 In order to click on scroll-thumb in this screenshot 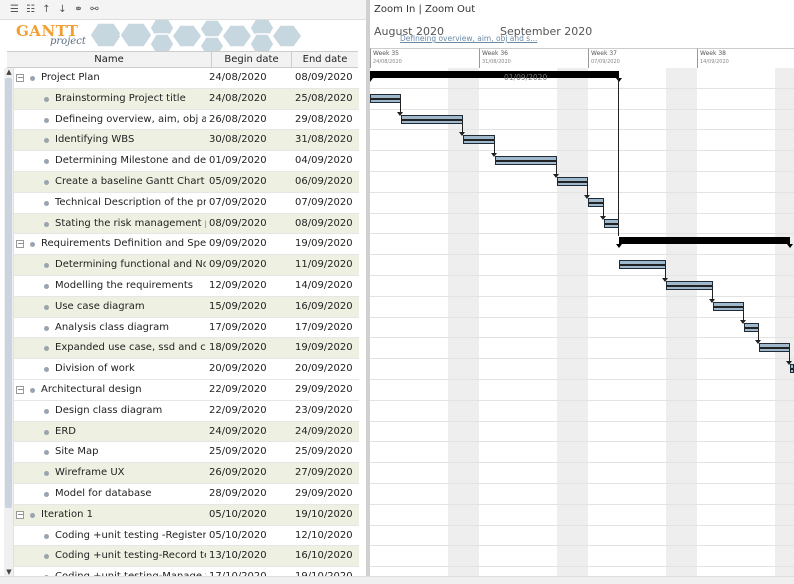, I will do `click(8, 293)`.